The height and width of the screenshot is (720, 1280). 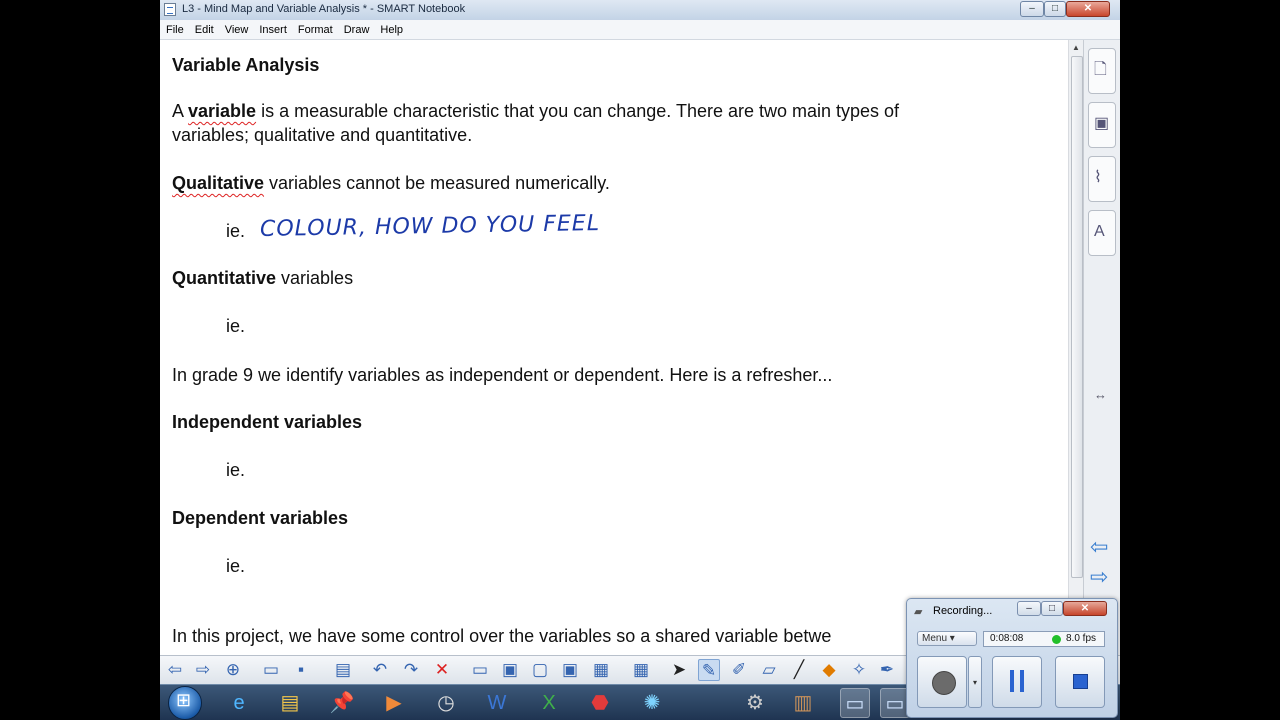 What do you see at coordinates (430, 226) in the screenshot?
I see `handwritten-annotation: COLOUR, HOW DO YOU FEEL` at bounding box center [430, 226].